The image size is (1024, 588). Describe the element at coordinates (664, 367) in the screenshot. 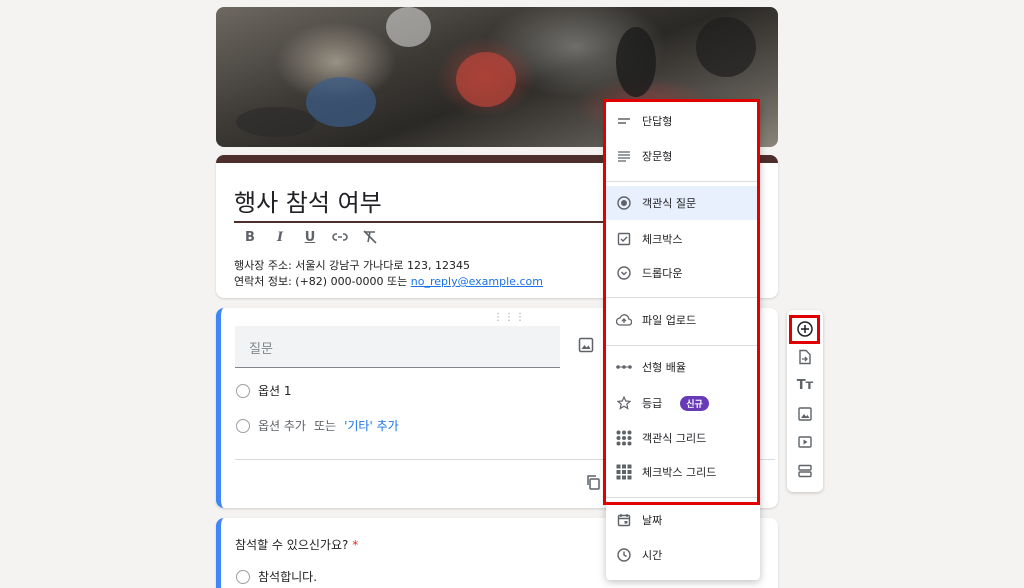

I see `menu-item-label: 선형 배율` at that location.